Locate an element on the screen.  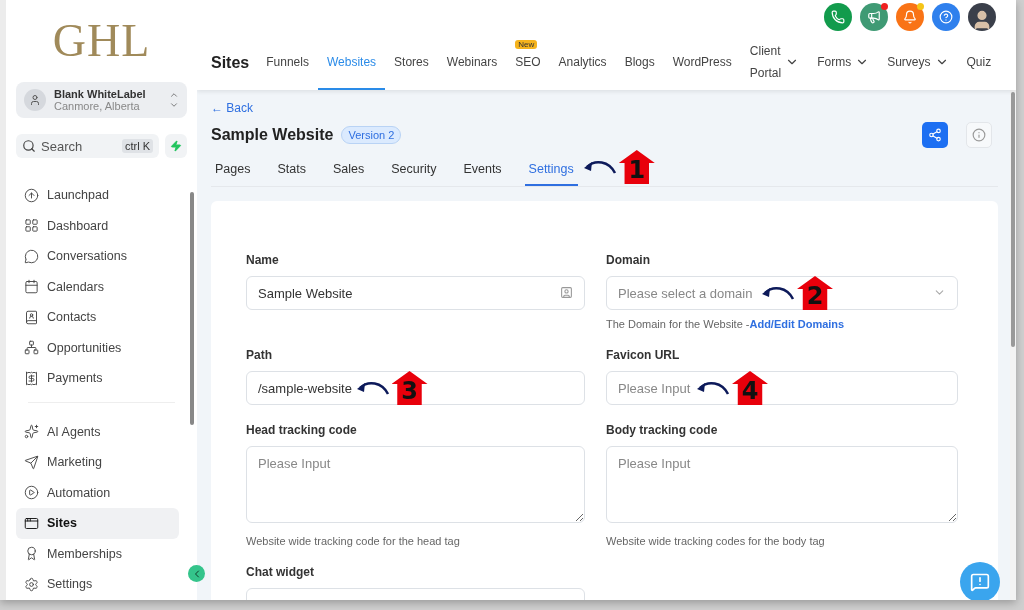
share-button is located at coordinates (935, 135).